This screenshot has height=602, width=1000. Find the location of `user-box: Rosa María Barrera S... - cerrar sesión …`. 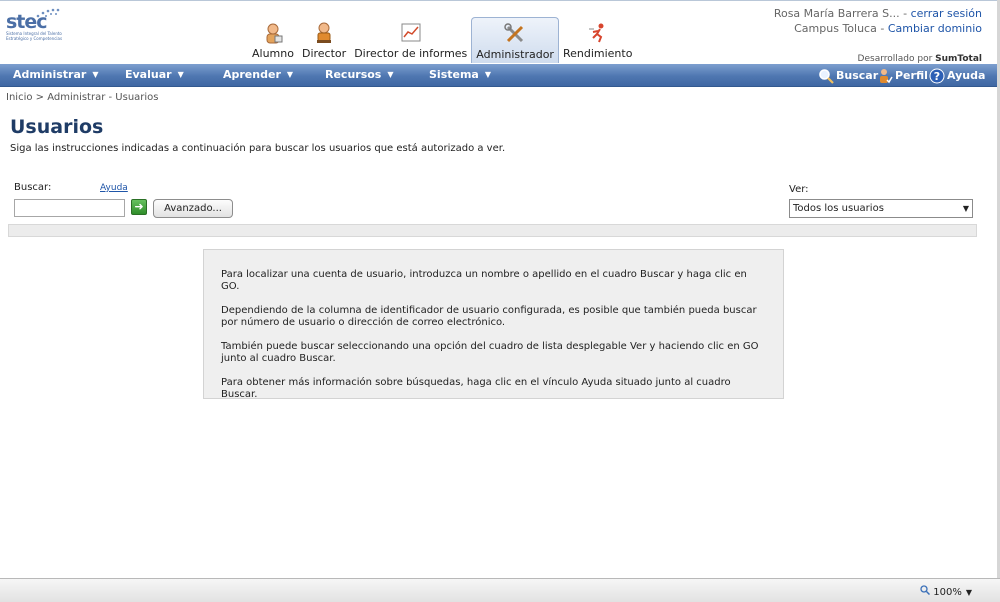

user-box: Rosa María Barrera S... - cerrar sesión … is located at coordinates (878, 21).